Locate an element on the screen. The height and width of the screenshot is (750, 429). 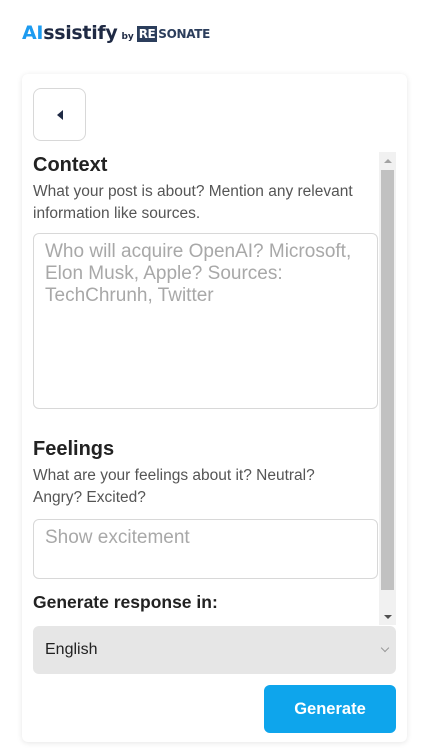
back-button is located at coordinates (59, 114).